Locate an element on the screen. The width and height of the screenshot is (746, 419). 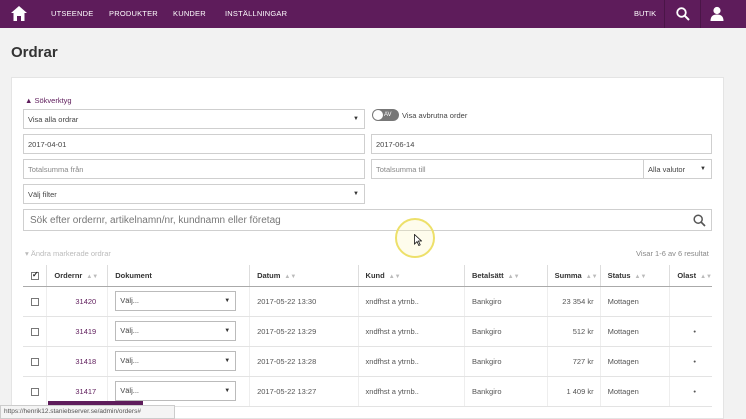
col-label: Olast is located at coordinates (687, 275).